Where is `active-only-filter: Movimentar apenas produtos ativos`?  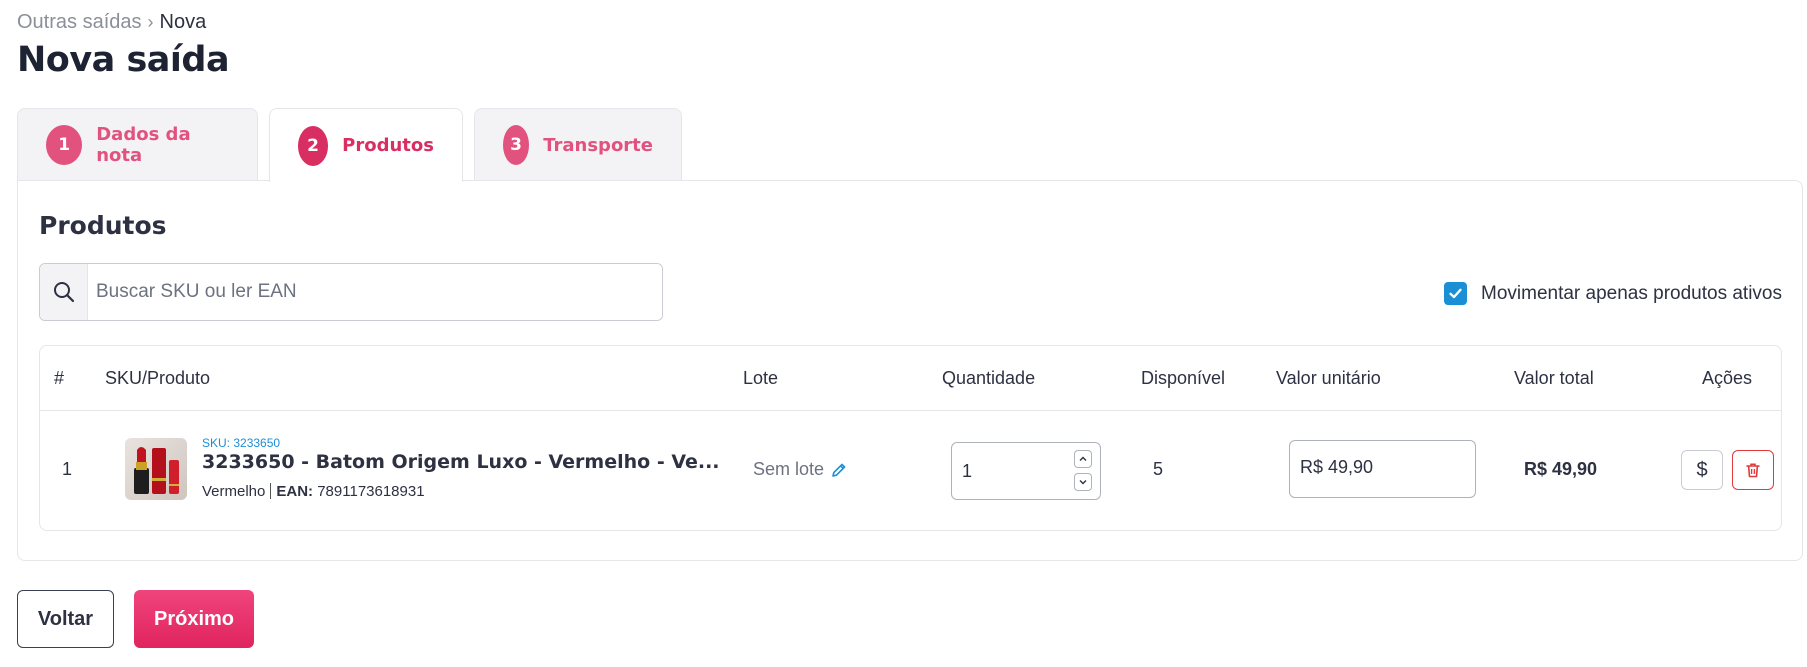 active-only-filter: Movimentar apenas produtos ativos is located at coordinates (1613, 293).